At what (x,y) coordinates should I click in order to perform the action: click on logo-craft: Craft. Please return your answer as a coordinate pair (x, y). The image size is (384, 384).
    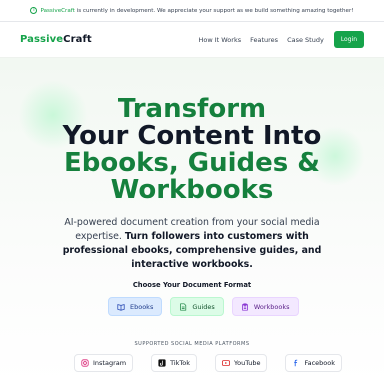
    Looking at the image, I should click on (77, 39).